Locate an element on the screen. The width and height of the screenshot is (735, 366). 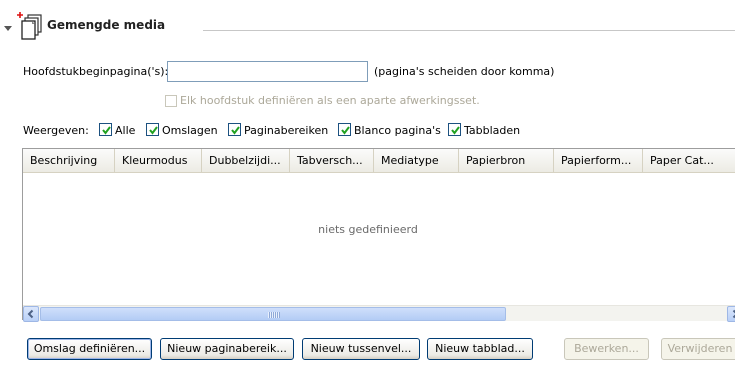
delete-button: Verwijderen is located at coordinates (698, 349).